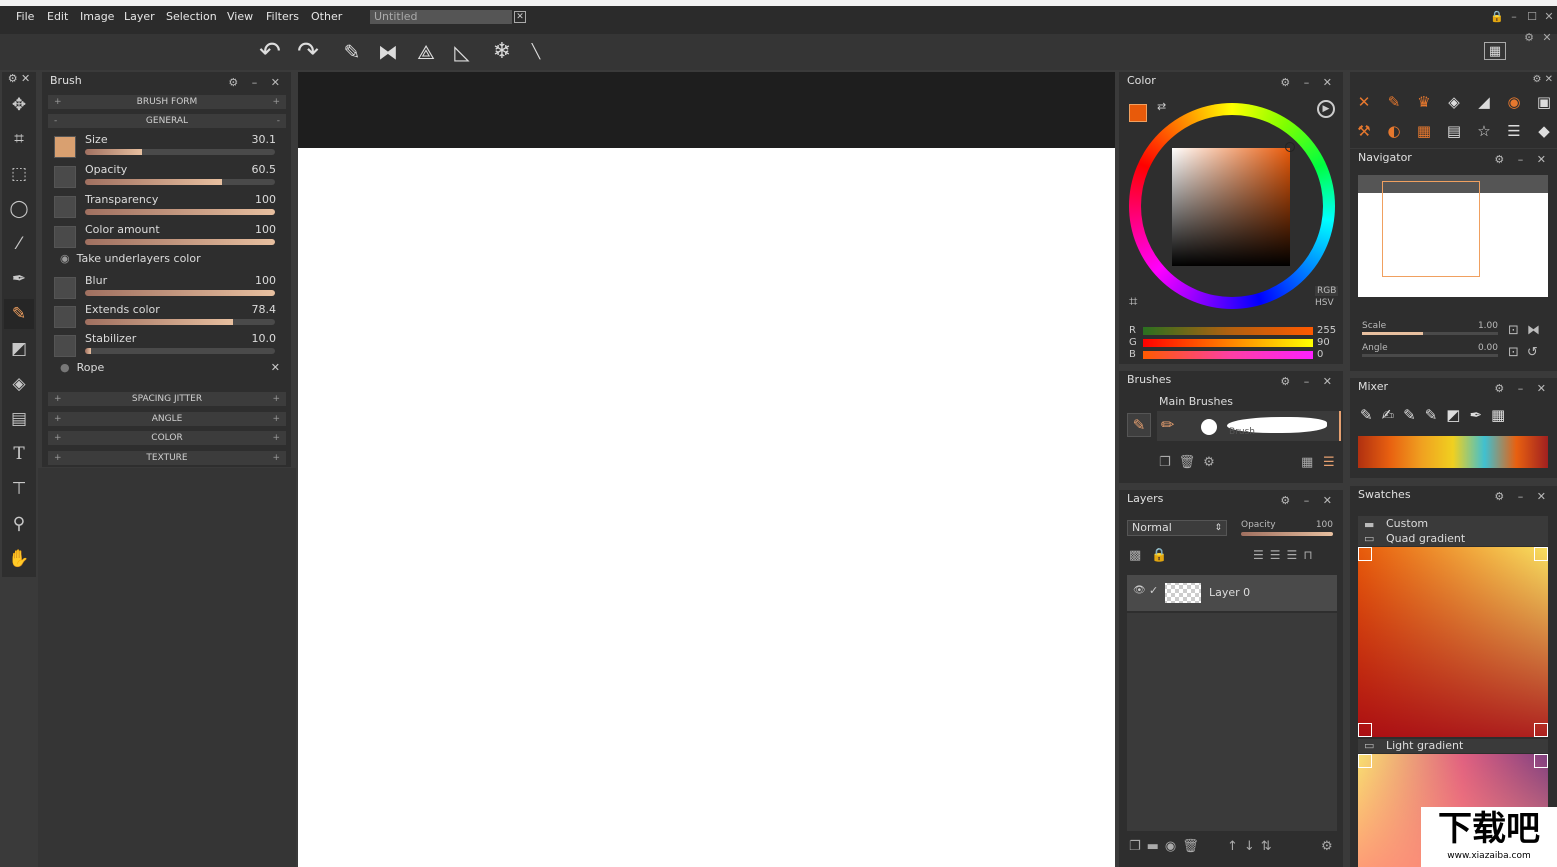 The width and height of the screenshot is (1557, 867). I want to click on menu-selection: Selection, so click(191, 16).